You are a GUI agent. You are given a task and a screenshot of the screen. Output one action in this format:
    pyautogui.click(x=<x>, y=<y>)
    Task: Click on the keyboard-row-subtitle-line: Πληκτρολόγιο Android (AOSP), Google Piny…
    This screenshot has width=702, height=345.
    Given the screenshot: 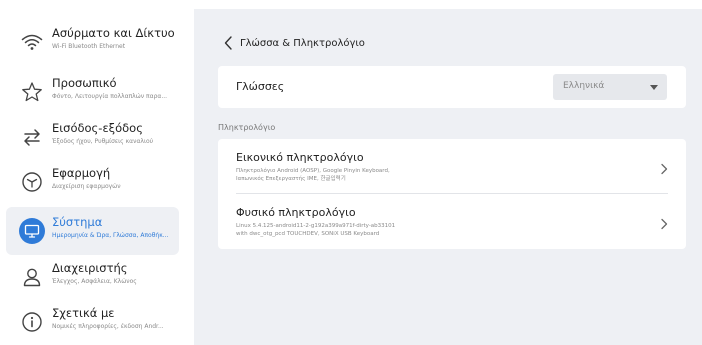 What is the action you would take?
    pyautogui.click(x=313, y=171)
    